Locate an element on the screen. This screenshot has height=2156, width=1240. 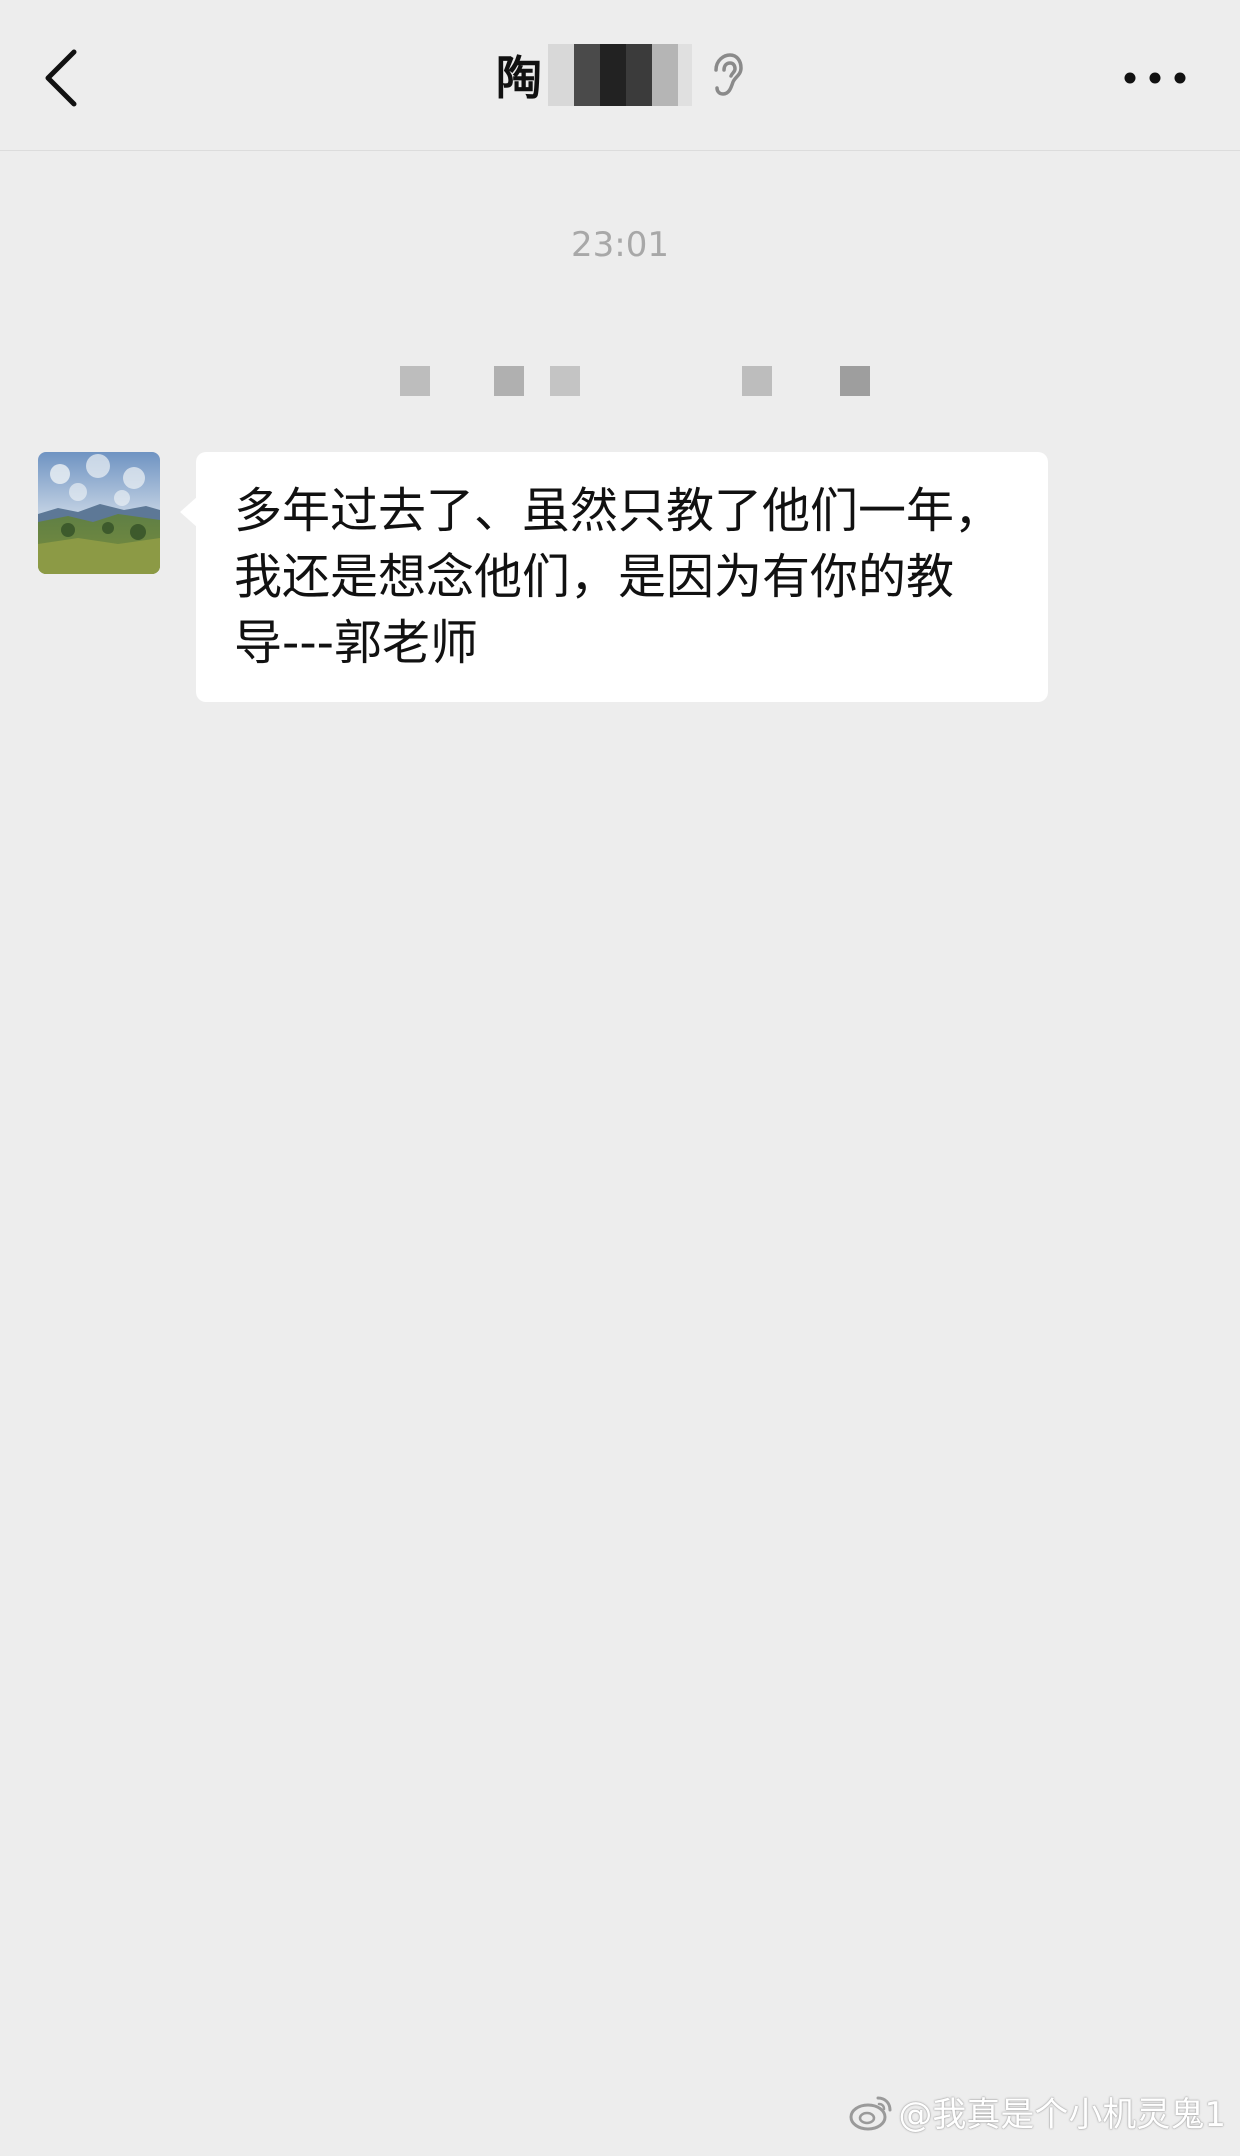
more-button is located at coordinates (1155, 78).